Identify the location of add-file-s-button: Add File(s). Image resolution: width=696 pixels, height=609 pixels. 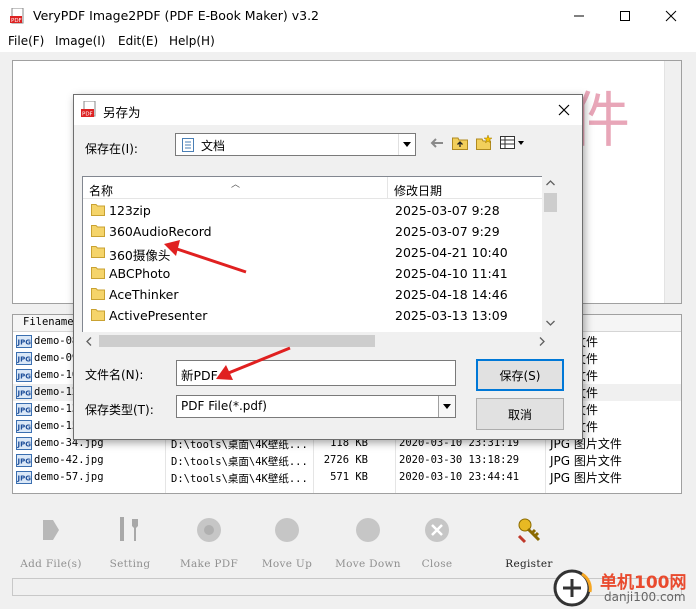
(51, 544).